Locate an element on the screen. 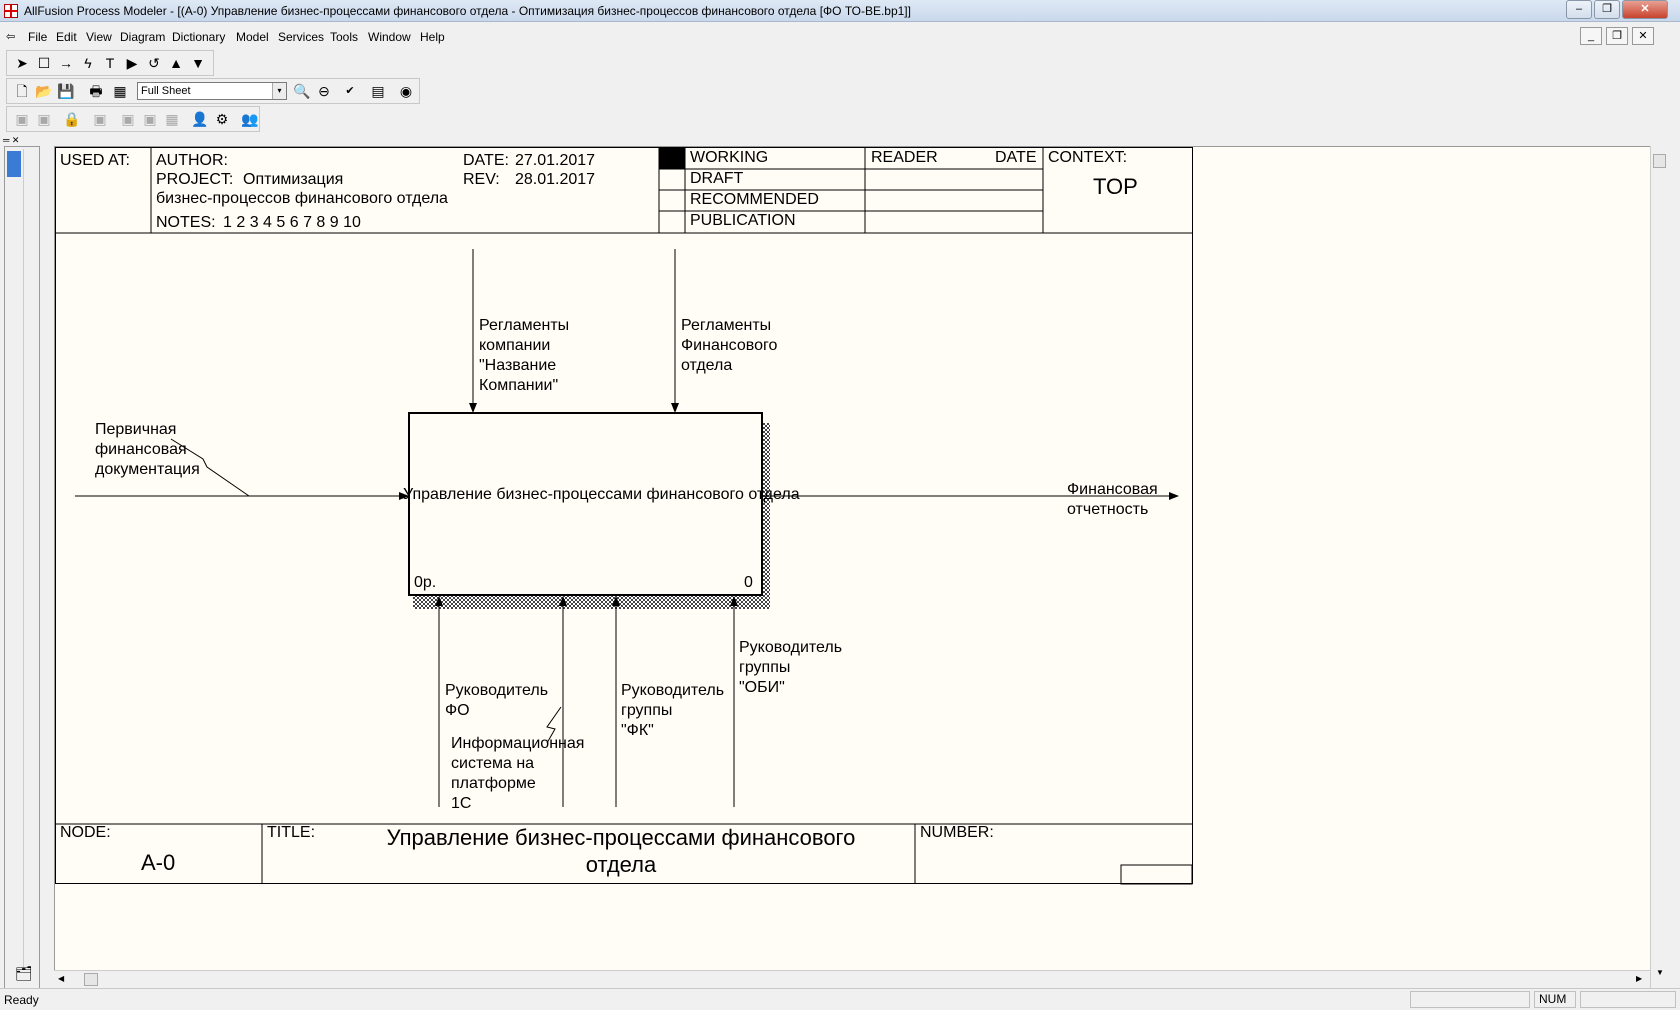  app-icon is located at coordinates (11, 11).